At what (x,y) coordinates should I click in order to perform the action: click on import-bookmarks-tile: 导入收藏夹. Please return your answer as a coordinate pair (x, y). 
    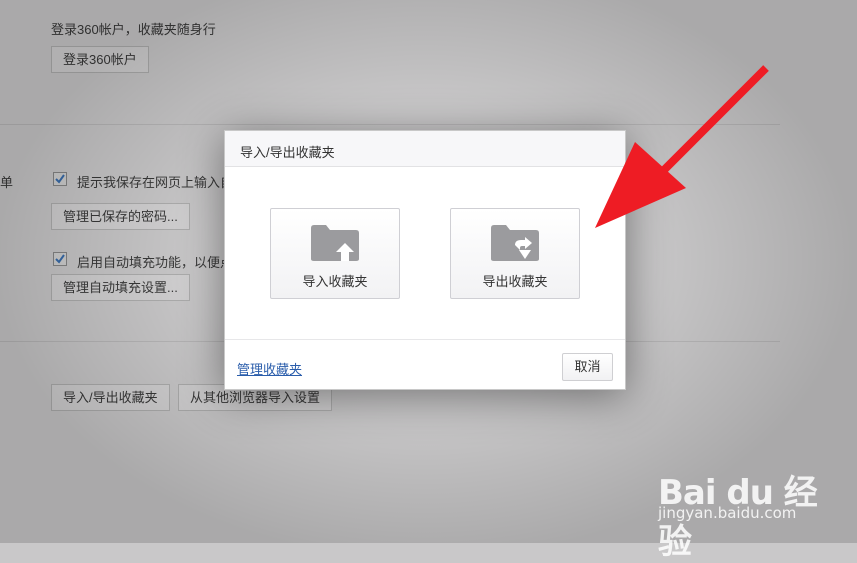
    Looking at the image, I should click on (335, 253).